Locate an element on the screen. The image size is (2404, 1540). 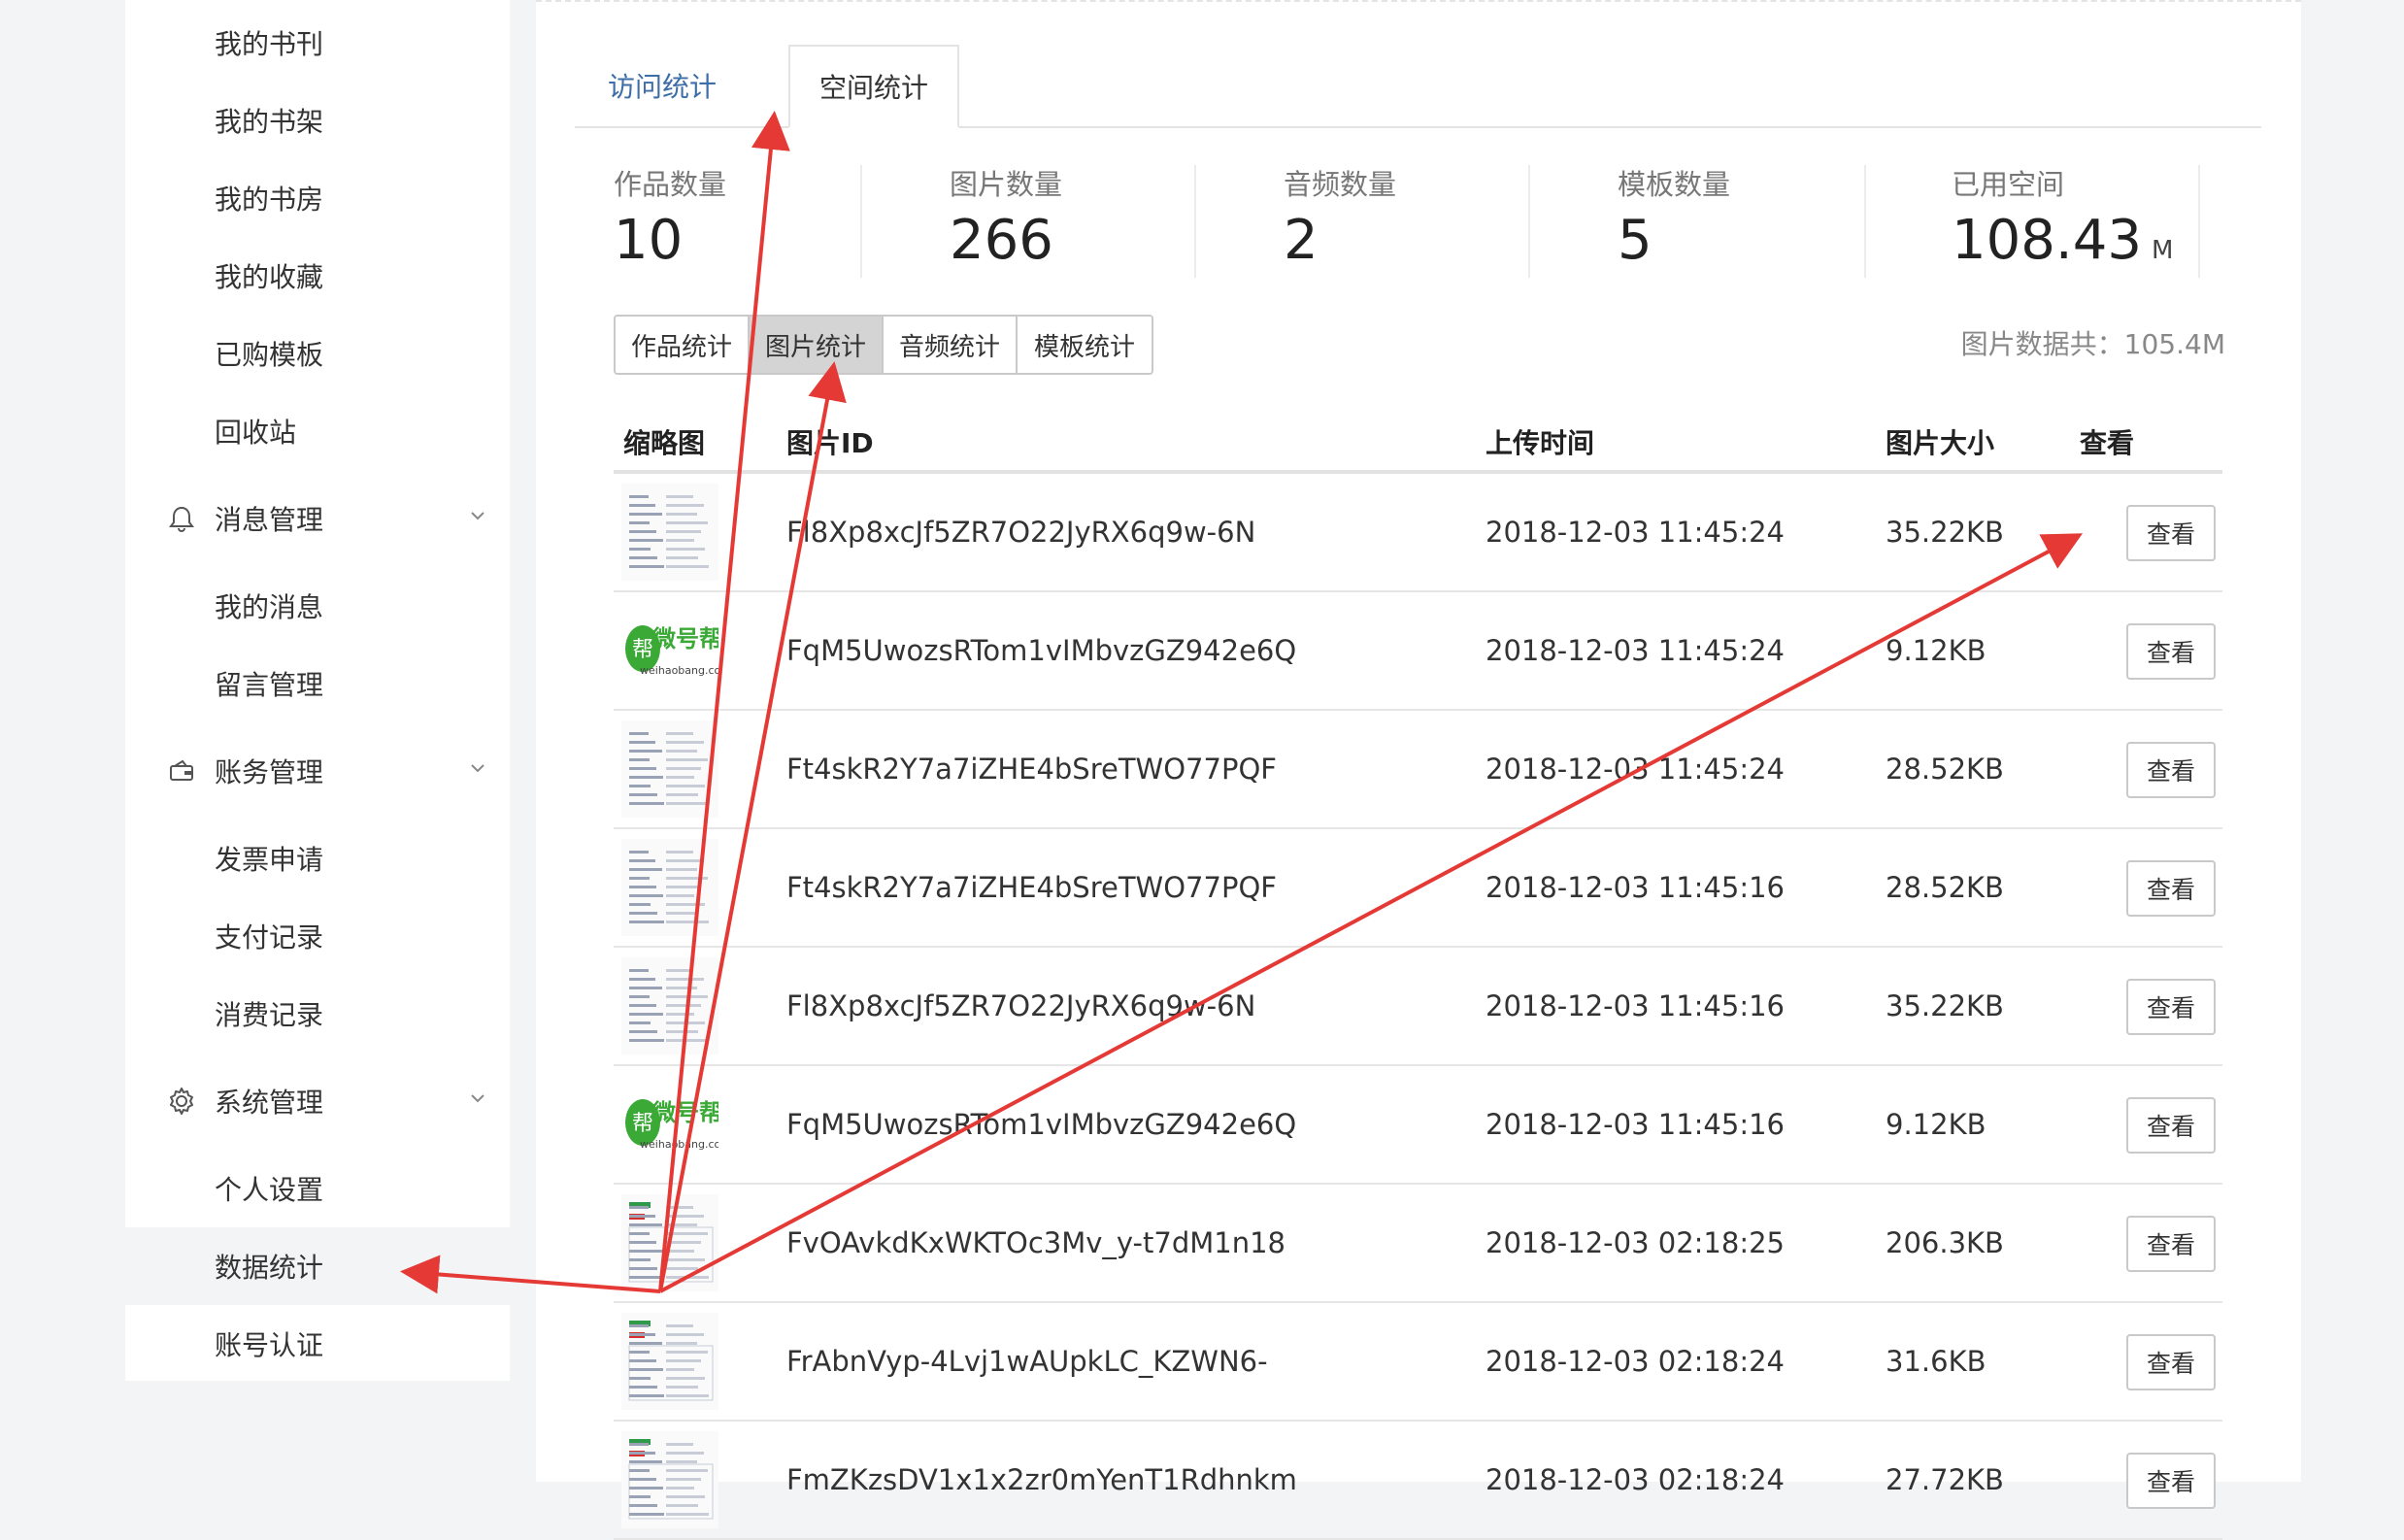
sidebar-item-my-study: 我的书房 is located at coordinates (317, 198).